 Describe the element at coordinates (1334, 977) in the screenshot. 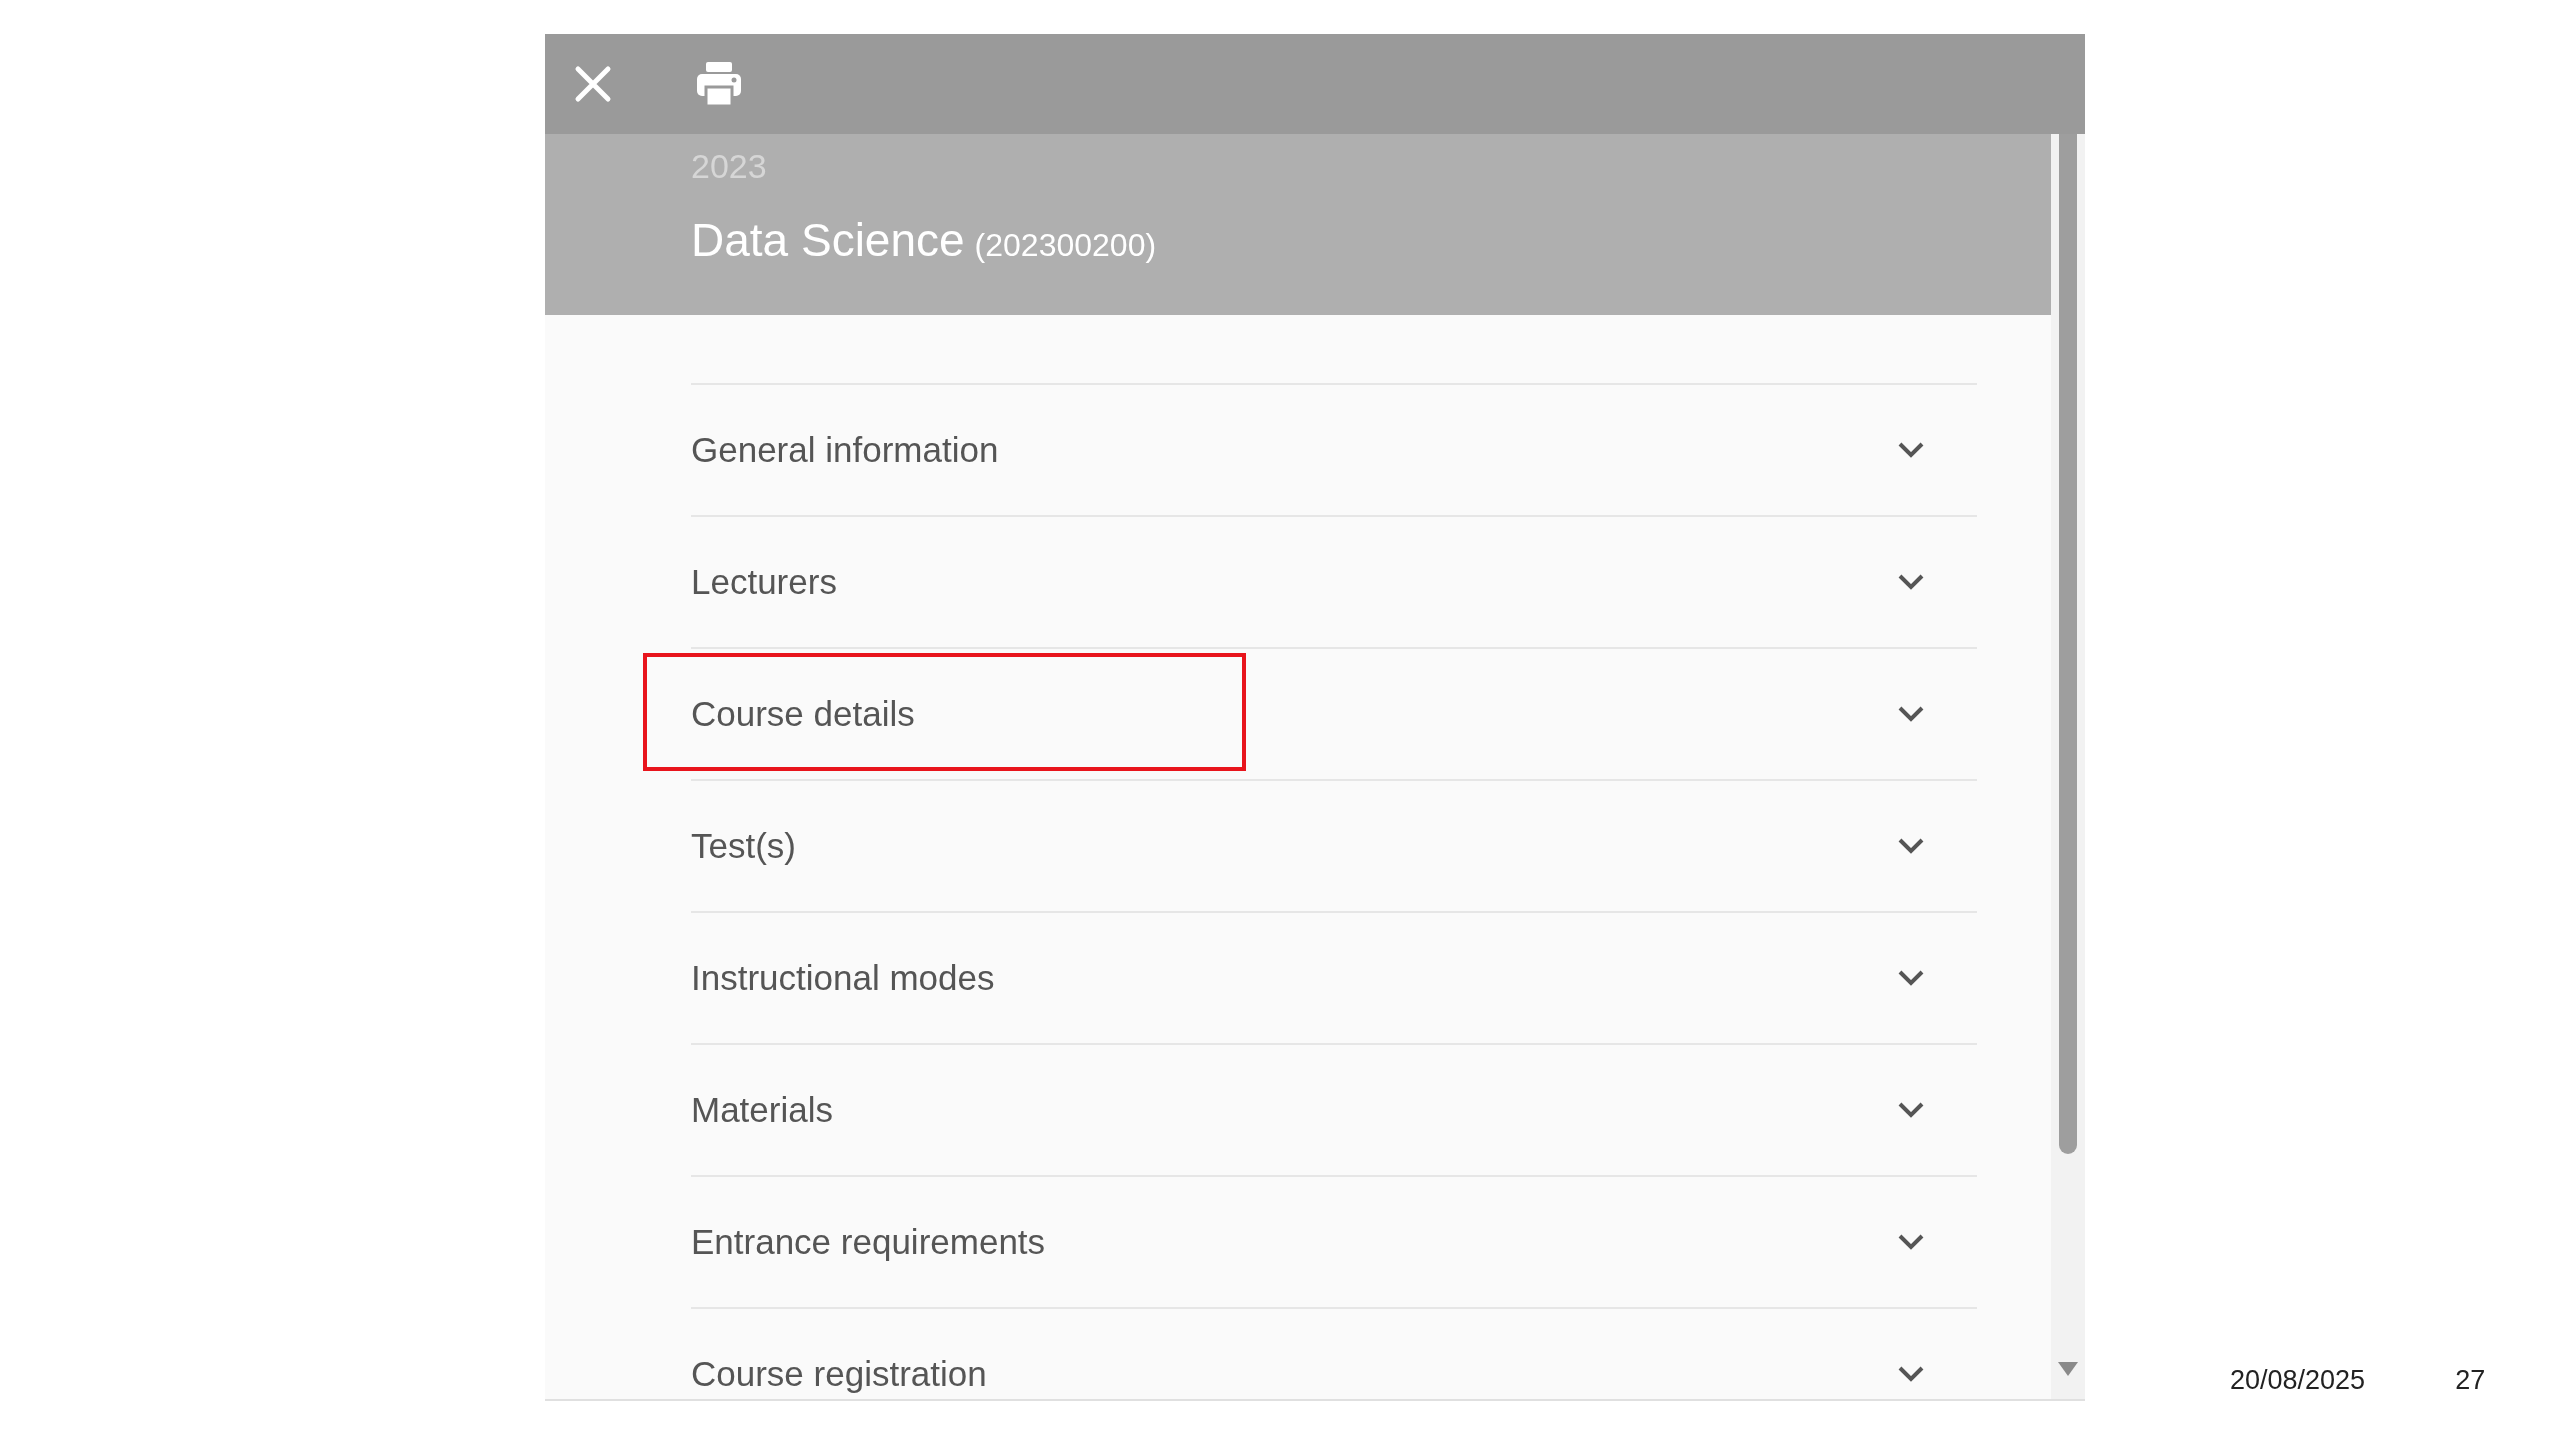

I see `accordion-row: Instructional modes` at that location.